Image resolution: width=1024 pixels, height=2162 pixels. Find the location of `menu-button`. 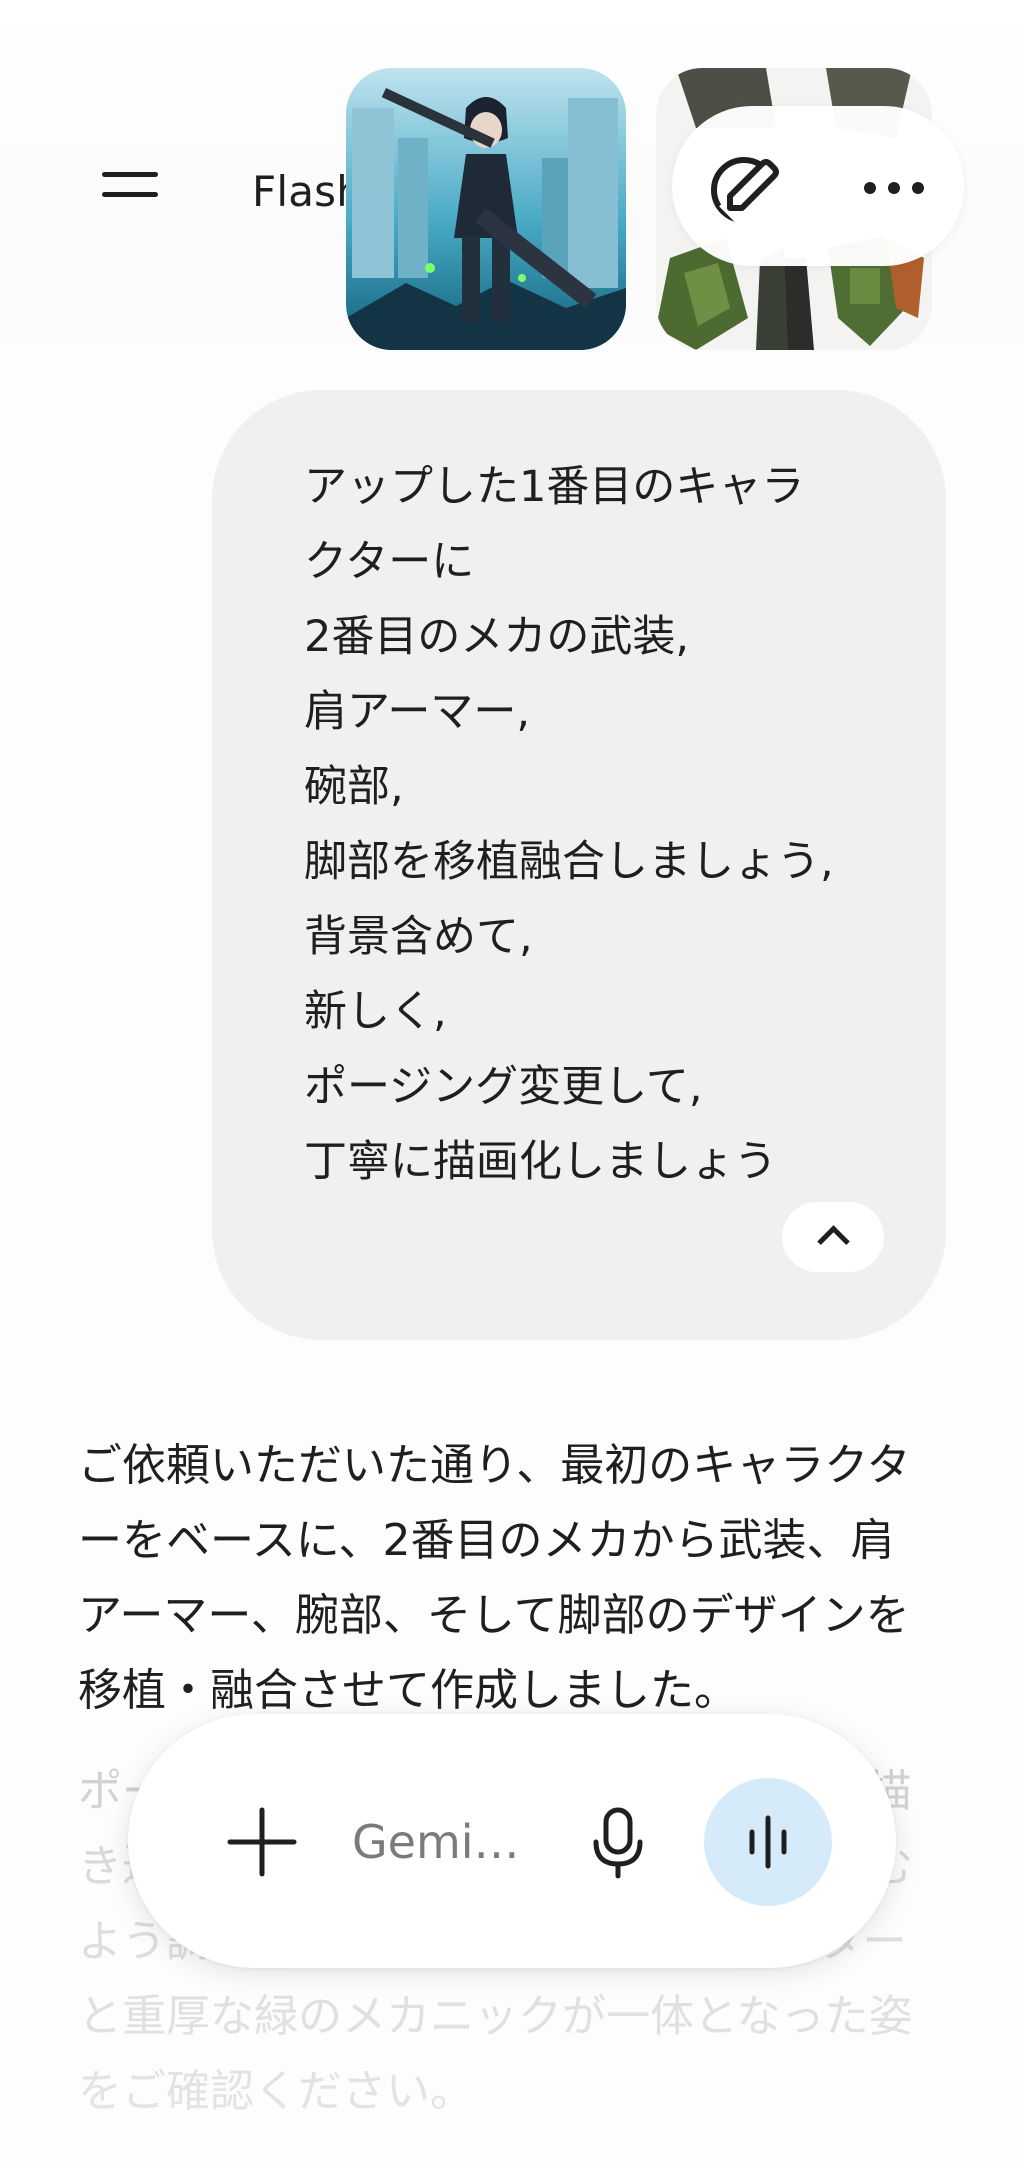

menu-button is located at coordinates (128, 185).